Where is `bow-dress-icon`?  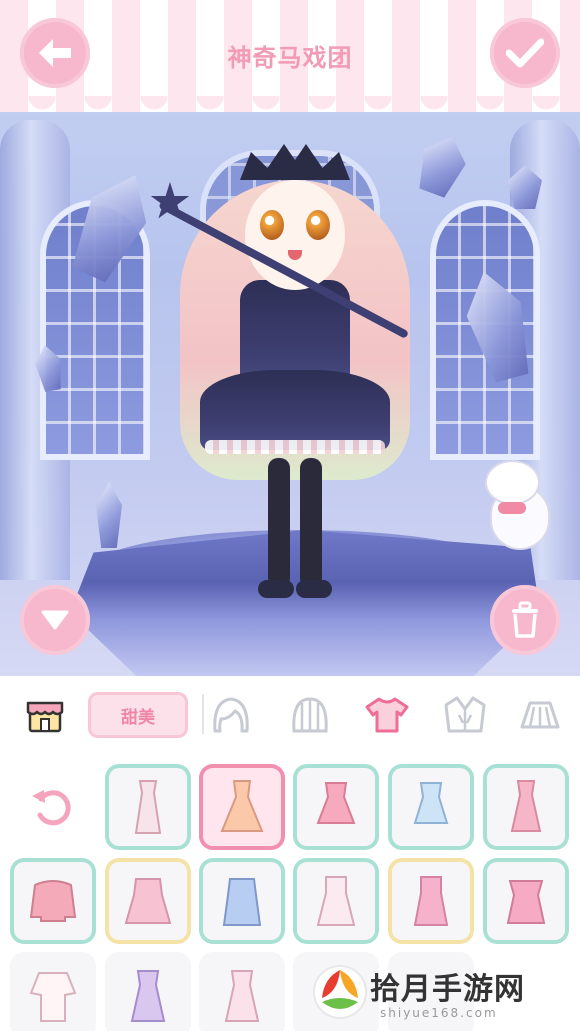
bow-dress-icon is located at coordinates (242, 902).